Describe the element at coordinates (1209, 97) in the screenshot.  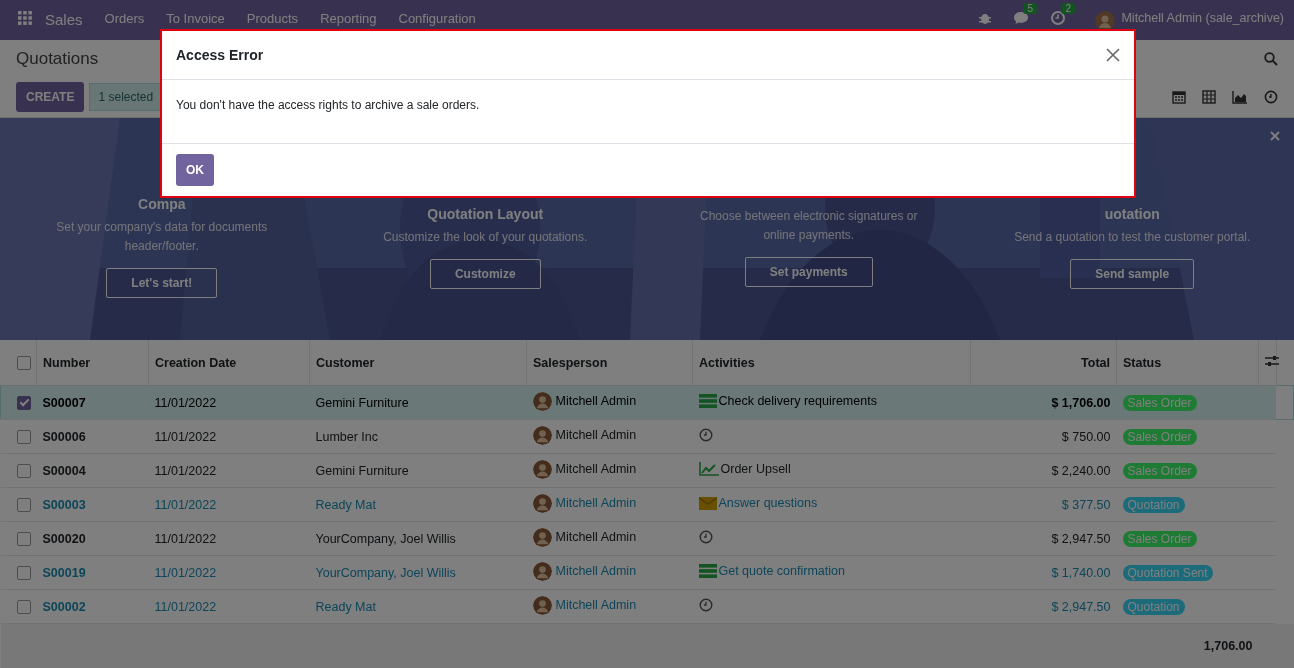
I see `pivot-table-icon` at that location.